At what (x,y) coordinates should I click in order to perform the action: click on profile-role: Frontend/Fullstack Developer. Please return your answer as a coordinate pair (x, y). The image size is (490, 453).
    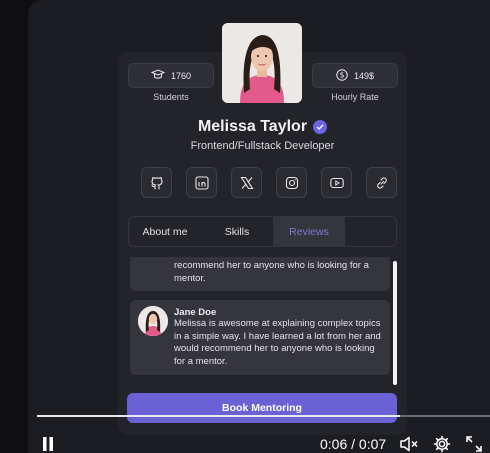
    Looking at the image, I should click on (262, 146).